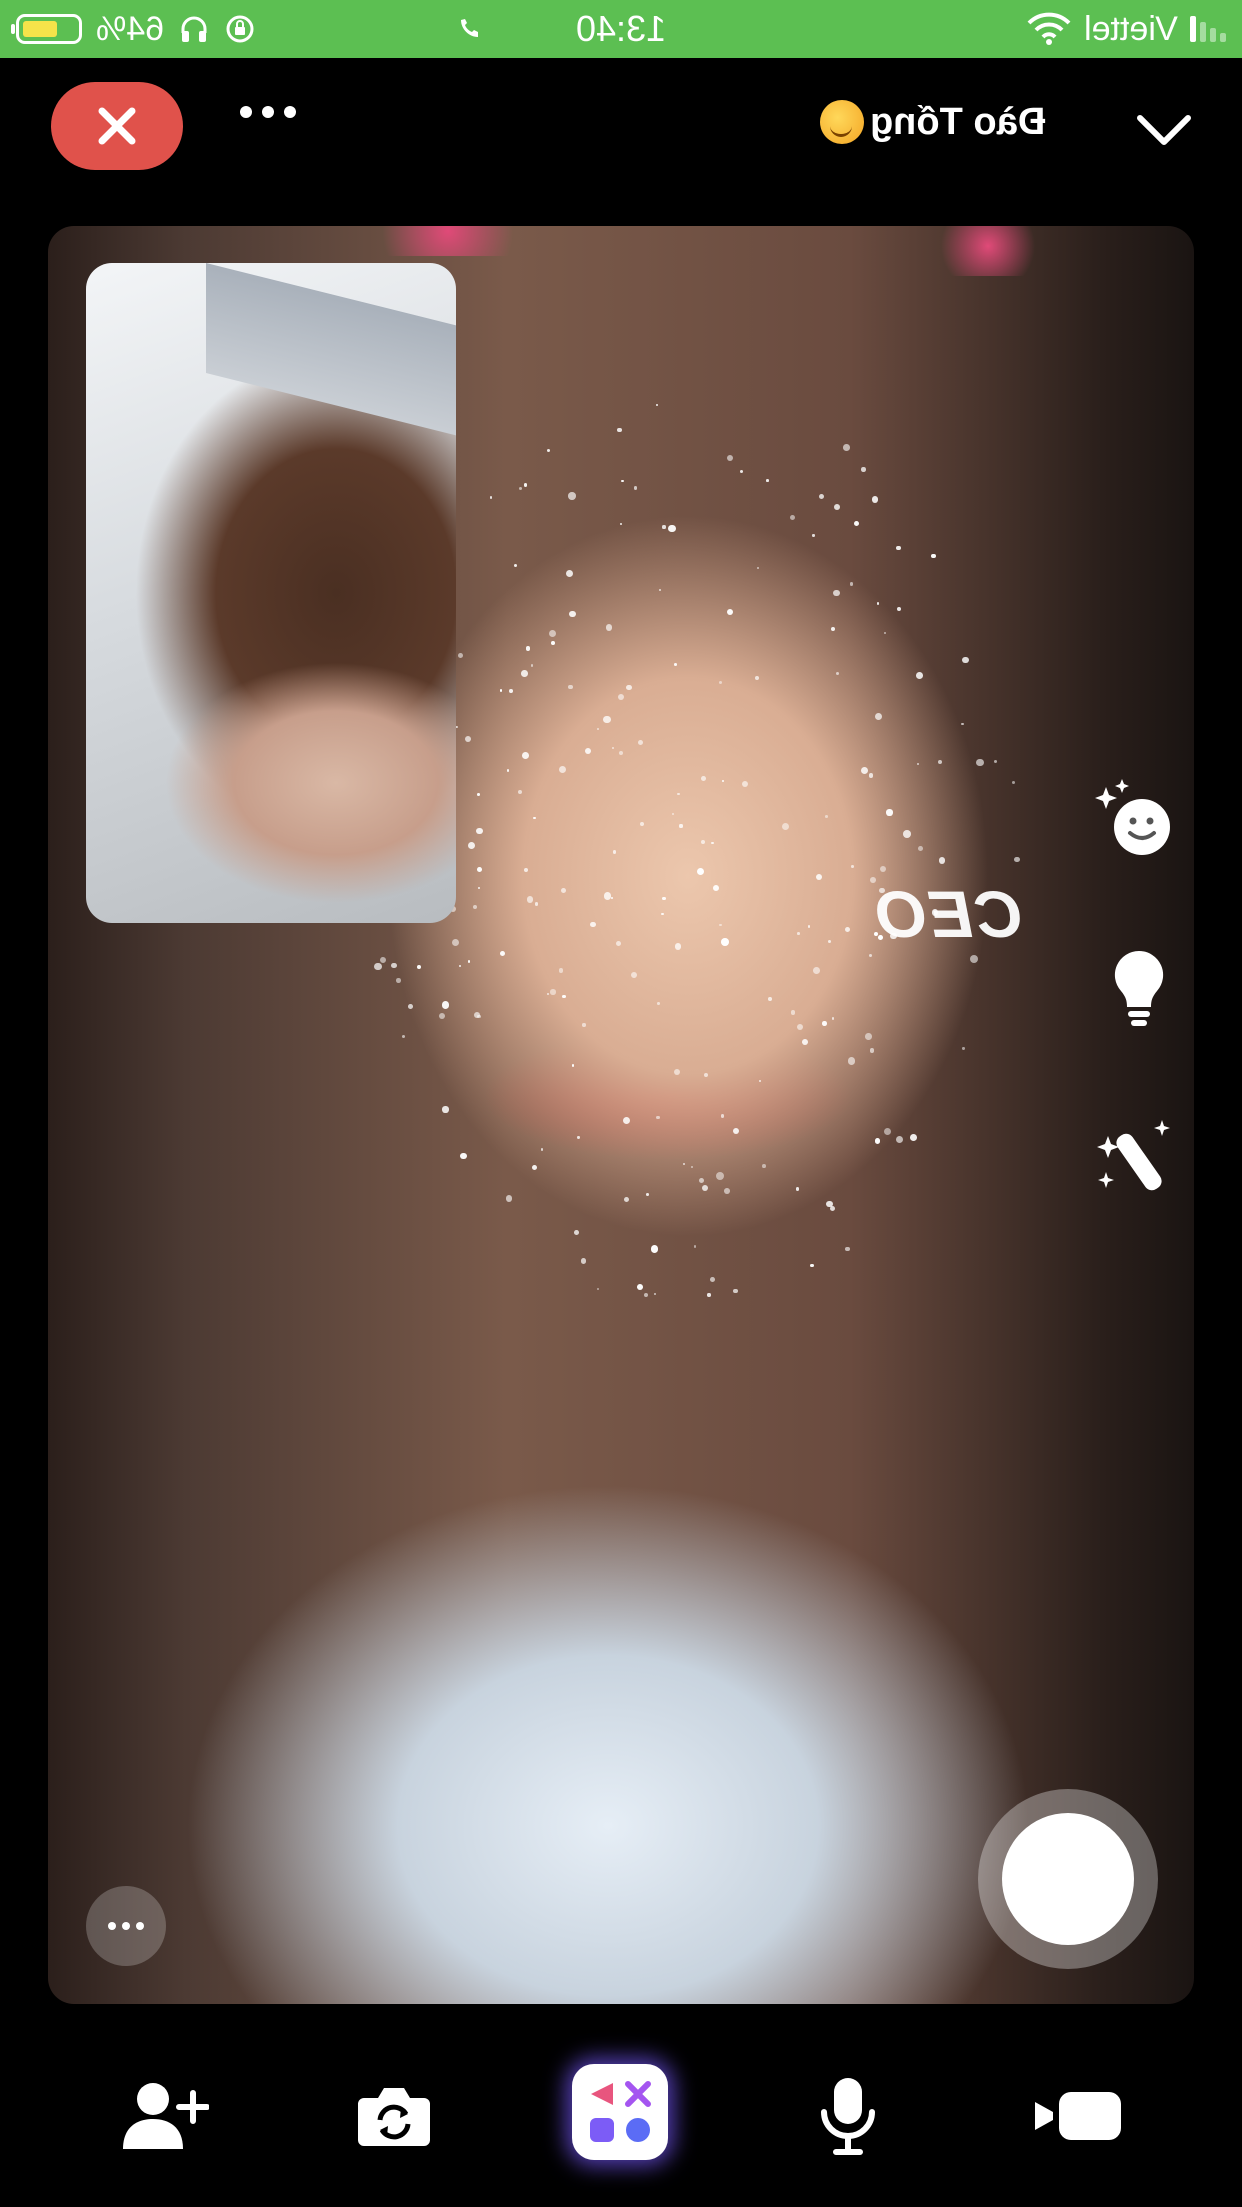  I want to click on add-person-button, so click(164, 2116).